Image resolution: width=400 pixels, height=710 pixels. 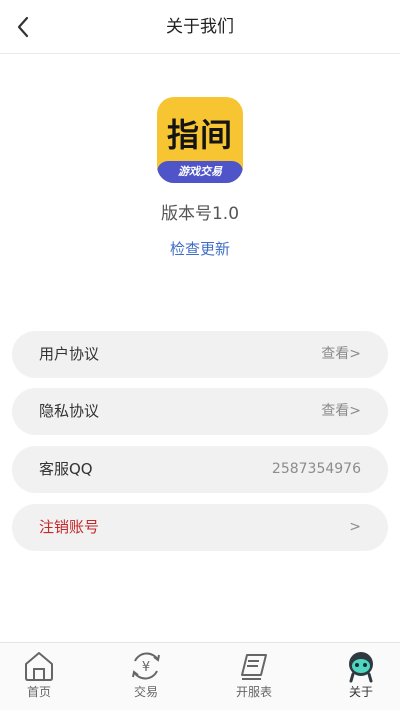 I want to click on tab-home: 首页, so click(x=44, y=676).